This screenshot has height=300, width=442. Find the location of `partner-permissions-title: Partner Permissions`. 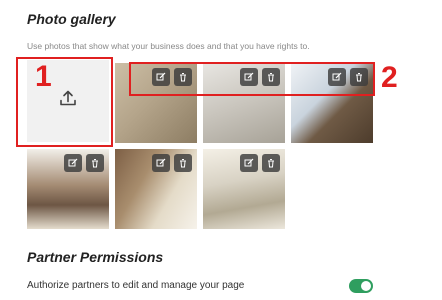

partner-permissions-title: Partner Permissions is located at coordinates (95, 257).